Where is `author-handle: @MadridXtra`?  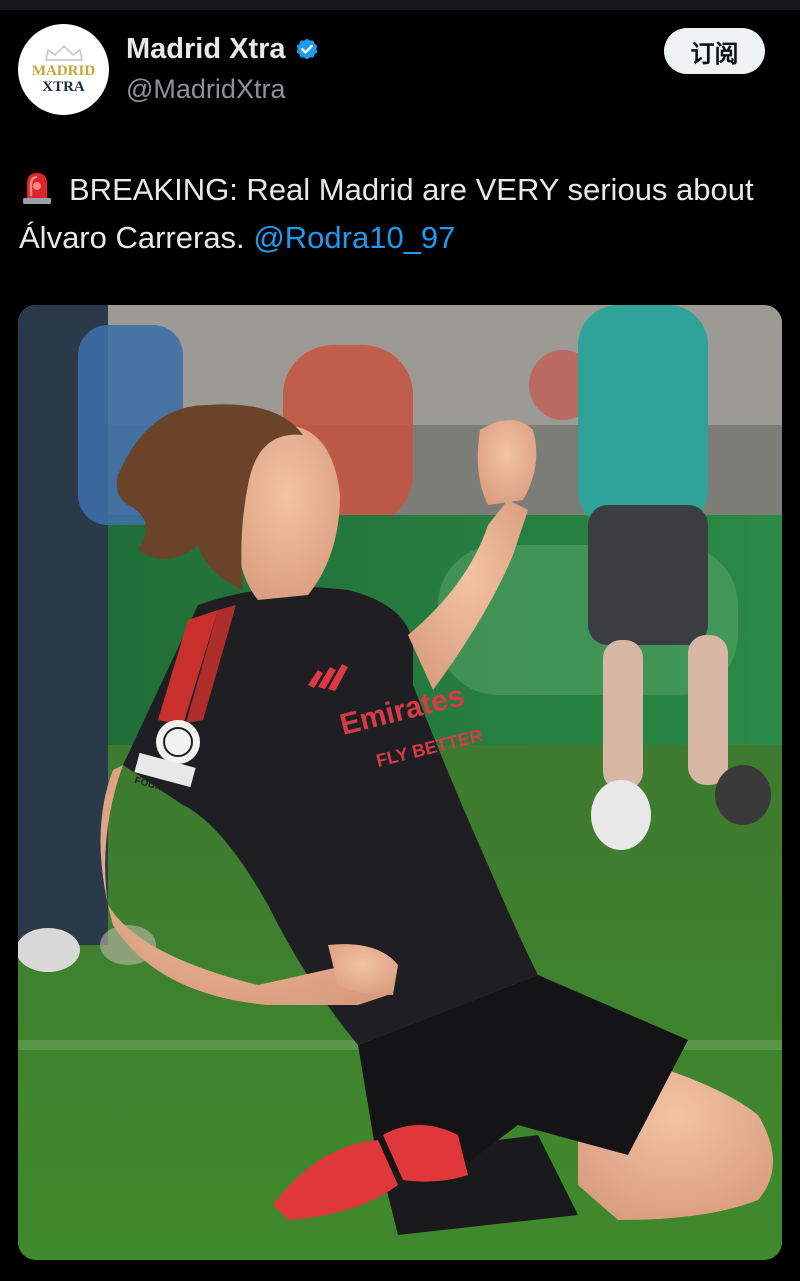
author-handle: @MadridXtra is located at coordinates (205, 89).